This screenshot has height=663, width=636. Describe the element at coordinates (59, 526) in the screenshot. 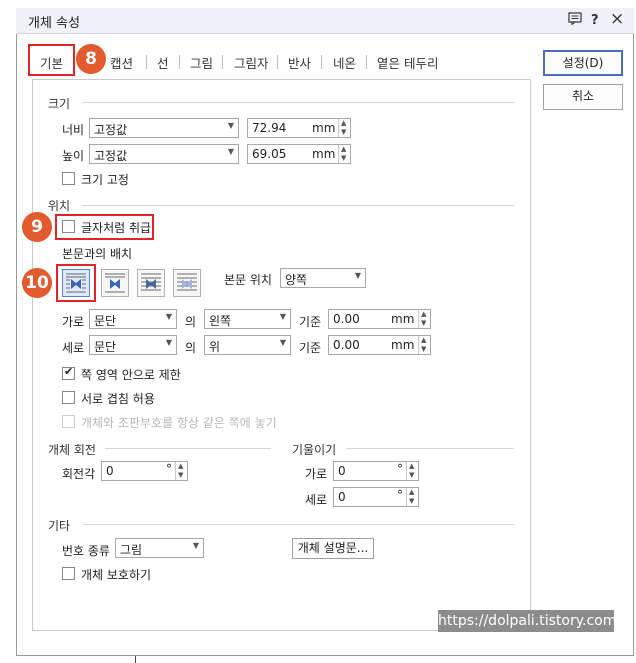

I see `other-heading: 기타` at that location.